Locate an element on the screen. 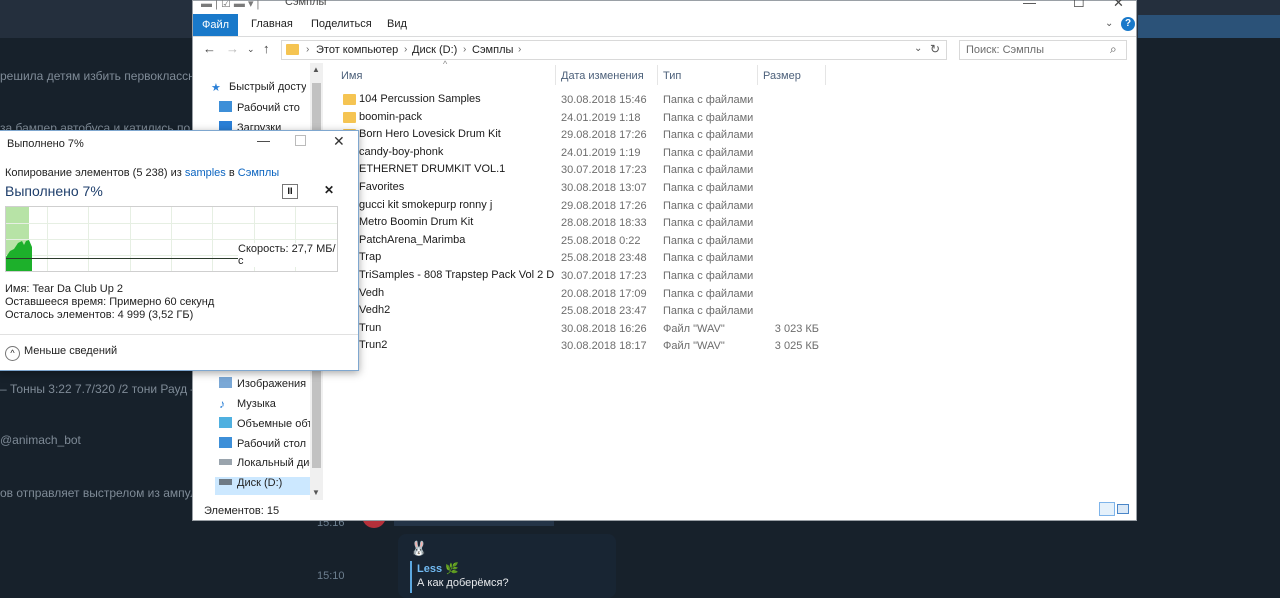  items-remaining: Осталось элементов: 4 999 (3,52 ГБ) is located at coordinates (99, 315).